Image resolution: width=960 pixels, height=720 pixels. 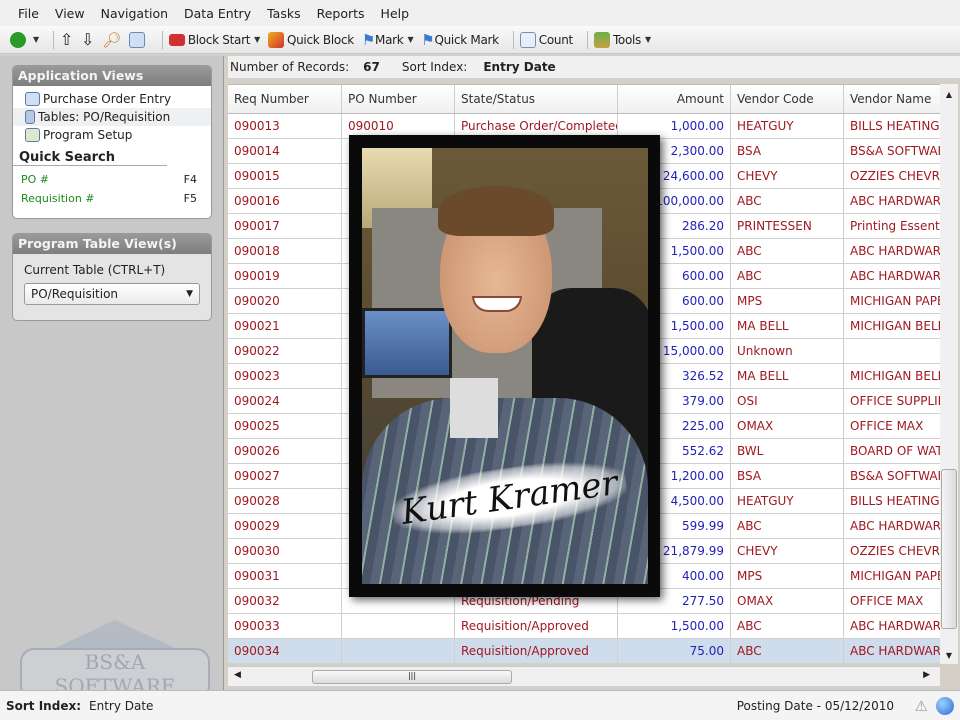 I want to click on cell-req-number: 090034, so click(x=285, y=651).